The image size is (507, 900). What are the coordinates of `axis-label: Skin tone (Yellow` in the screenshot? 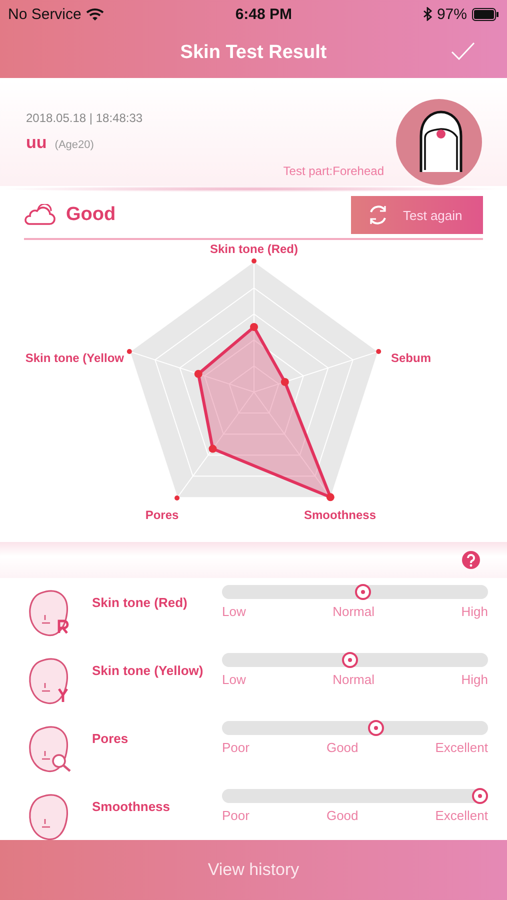 It's located at (74, 358).